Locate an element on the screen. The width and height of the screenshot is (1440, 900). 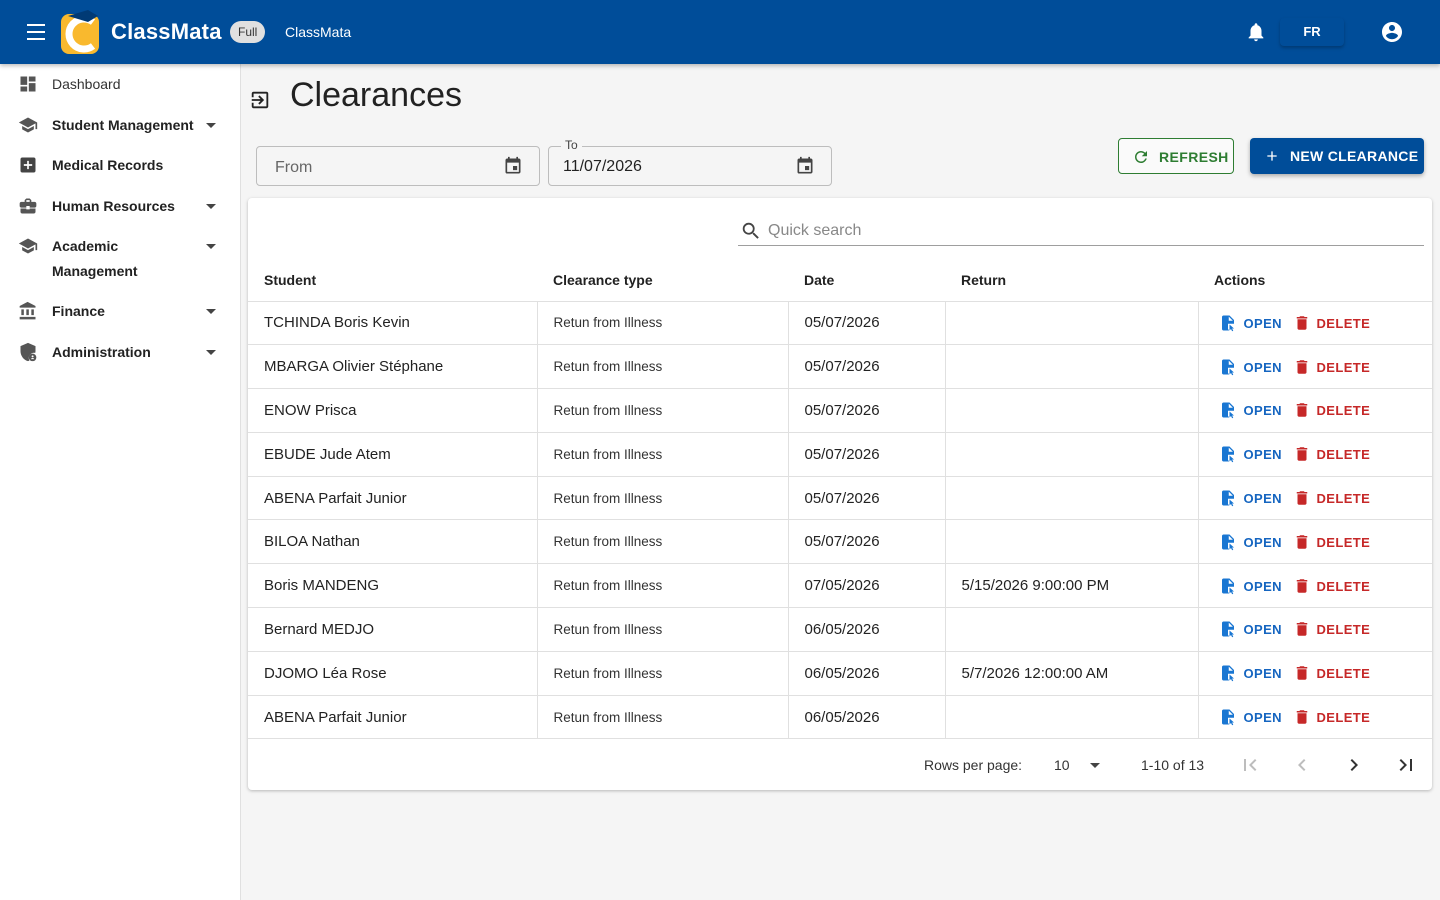
language-button: FR is located at coordinates (1312, 32).